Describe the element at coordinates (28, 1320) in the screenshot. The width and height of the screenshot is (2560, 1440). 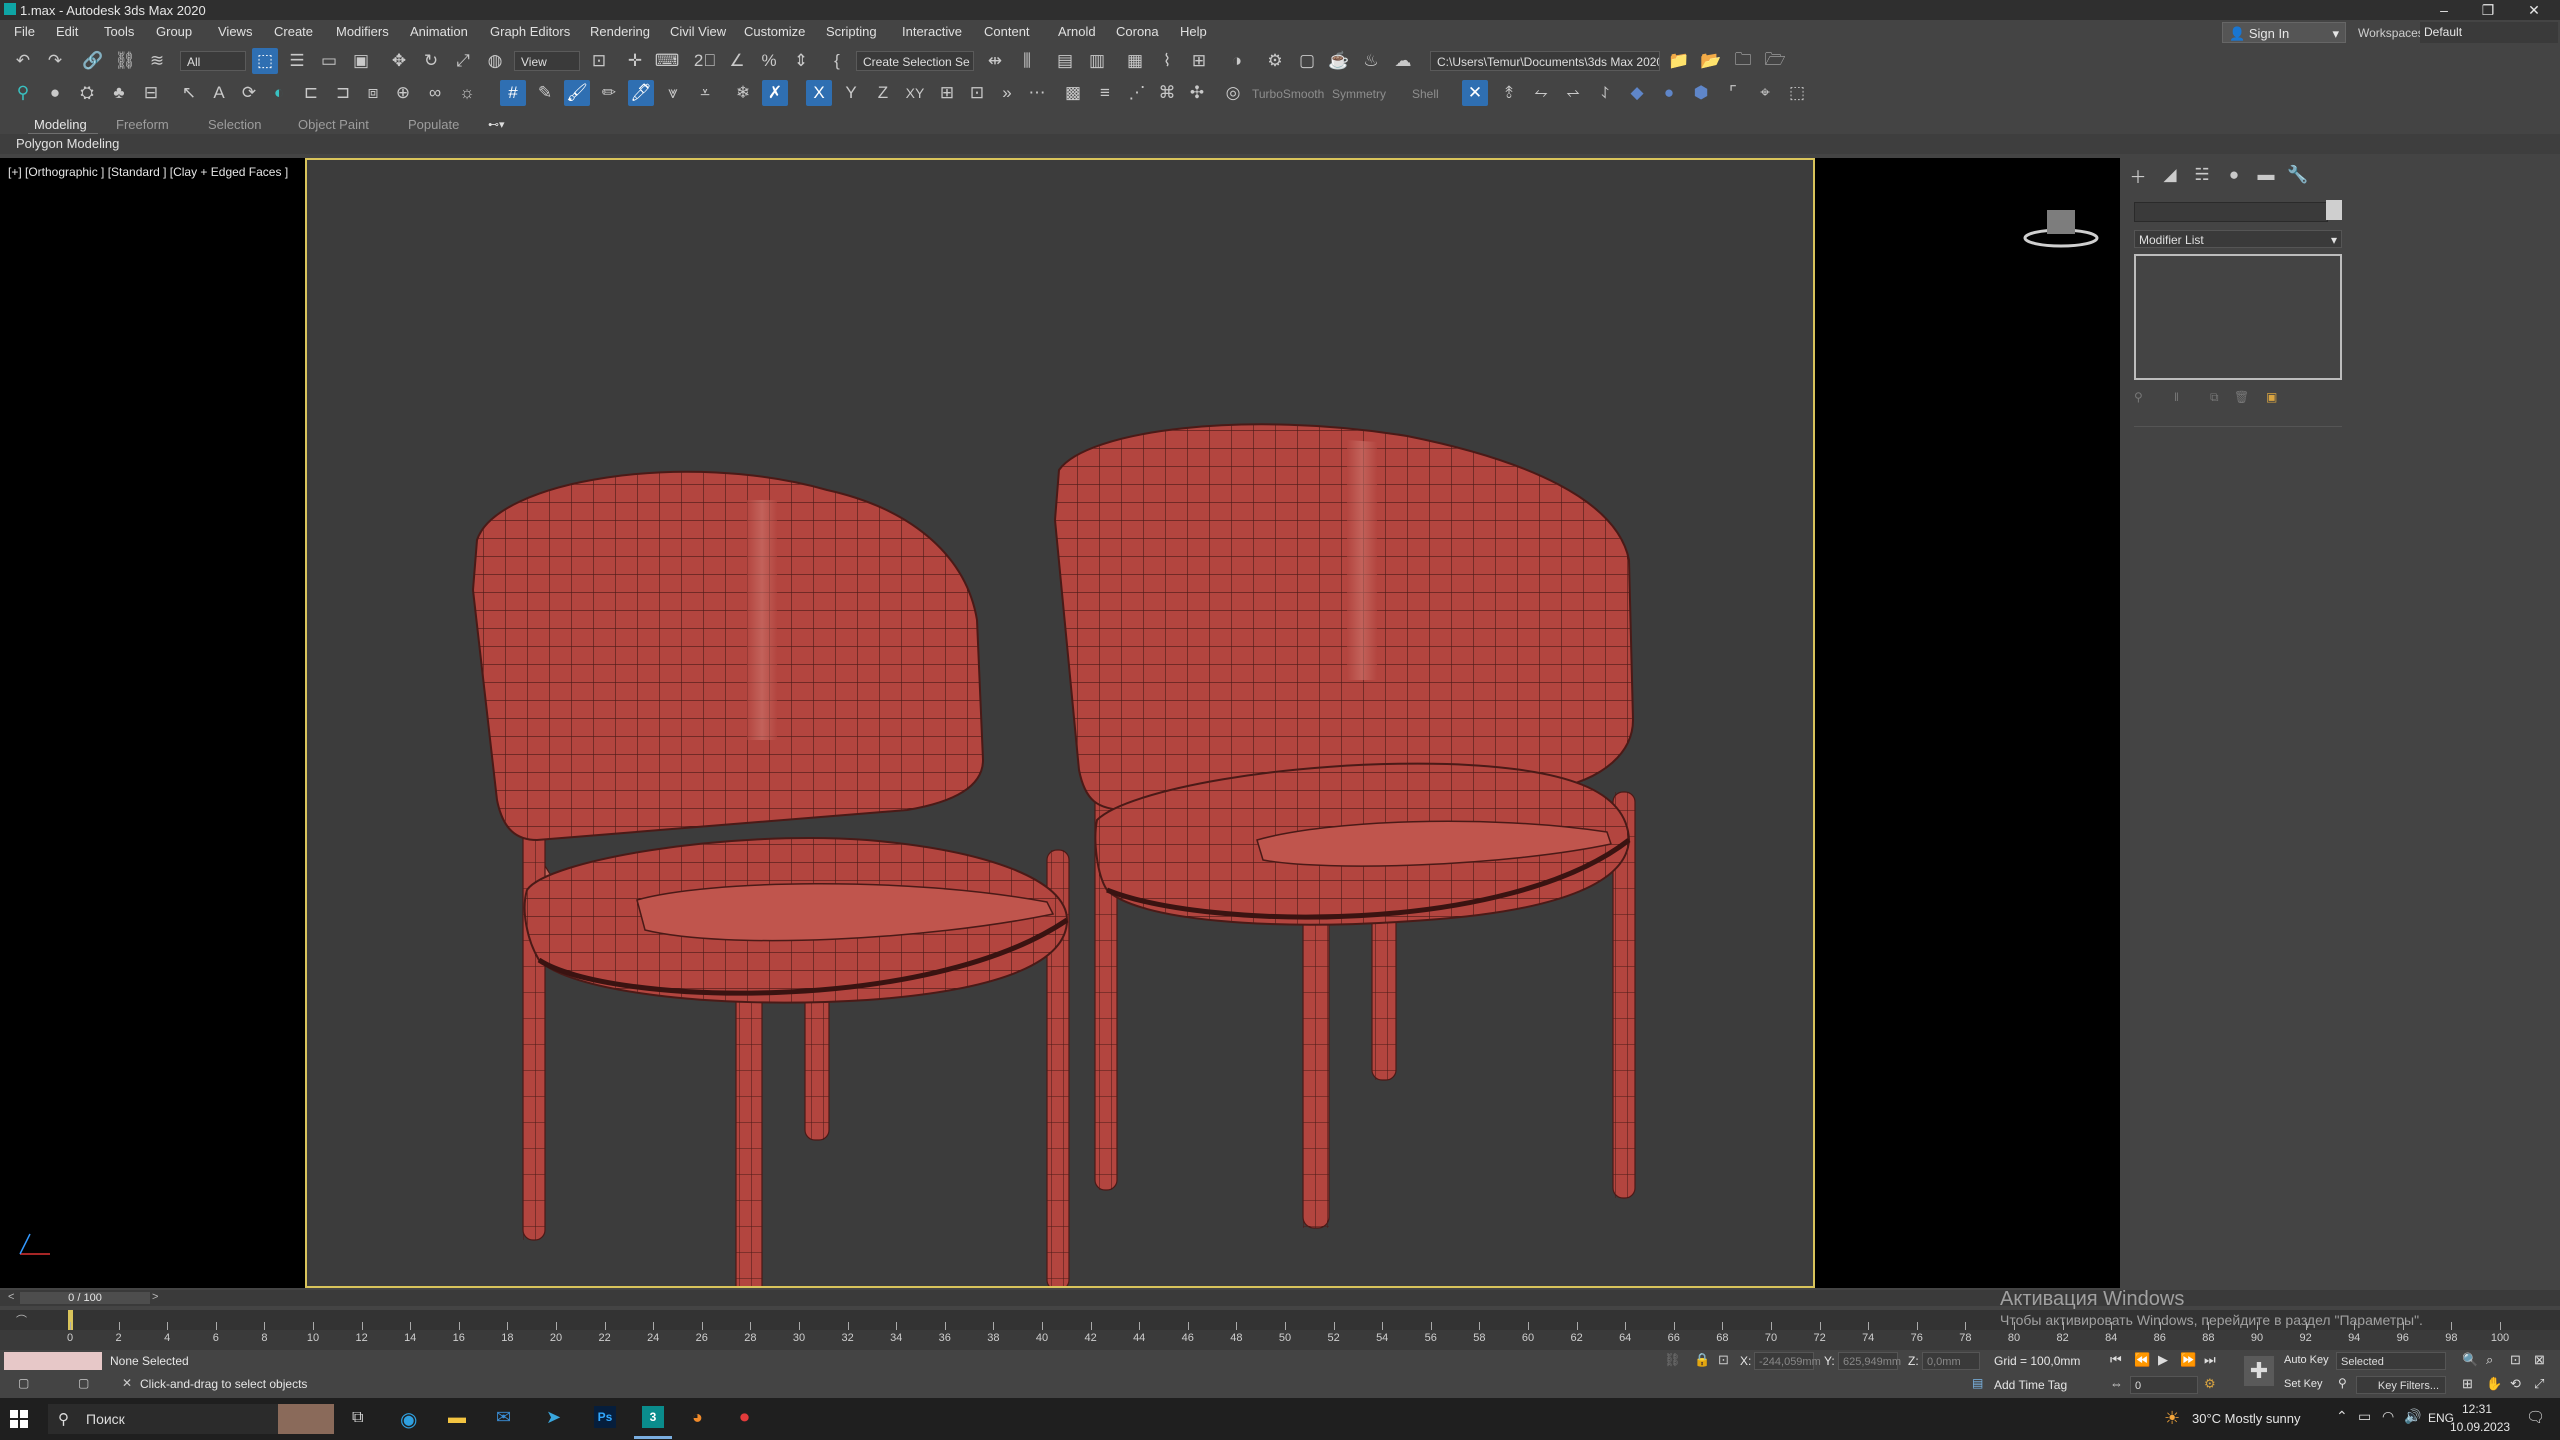
I see `mini-curve-editor-icon: ⌒` at that location.